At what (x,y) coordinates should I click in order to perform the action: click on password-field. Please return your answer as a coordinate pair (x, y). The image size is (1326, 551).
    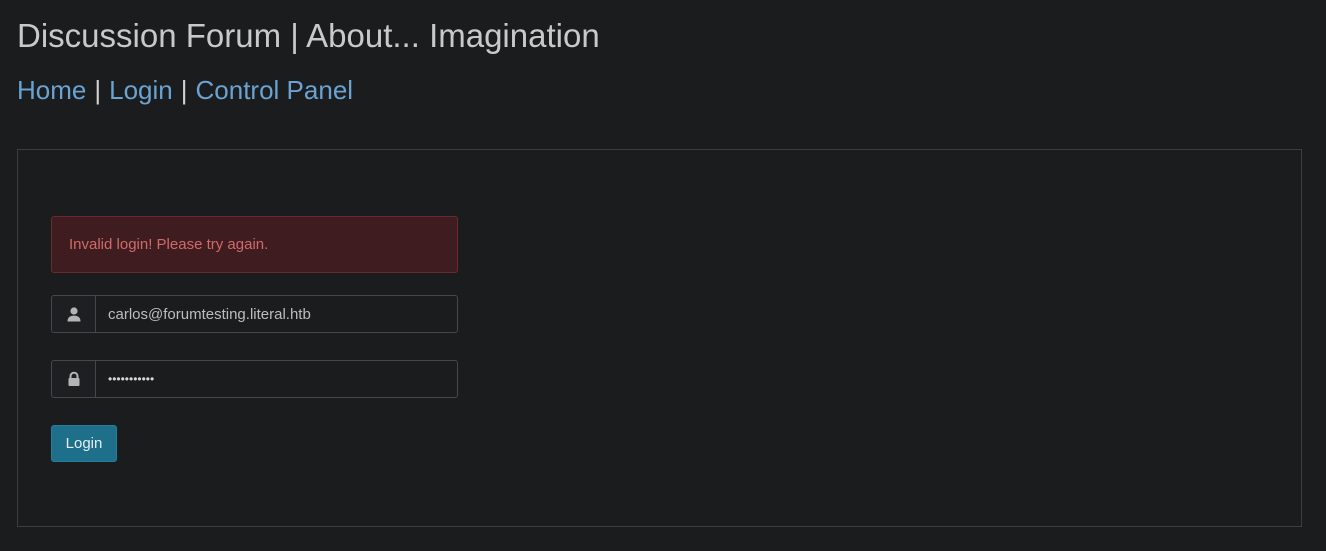
    Looking at the image, I should click on (276, 379).